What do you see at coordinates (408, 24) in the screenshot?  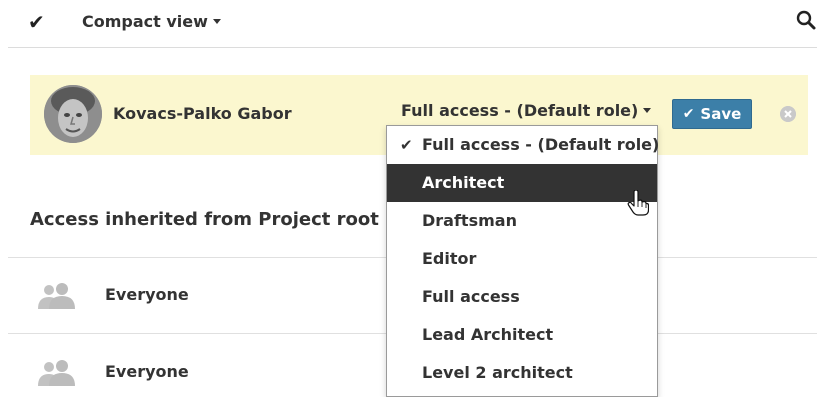 I see `toolbar: ✔ Compact view` at bounding box center [408, 24].